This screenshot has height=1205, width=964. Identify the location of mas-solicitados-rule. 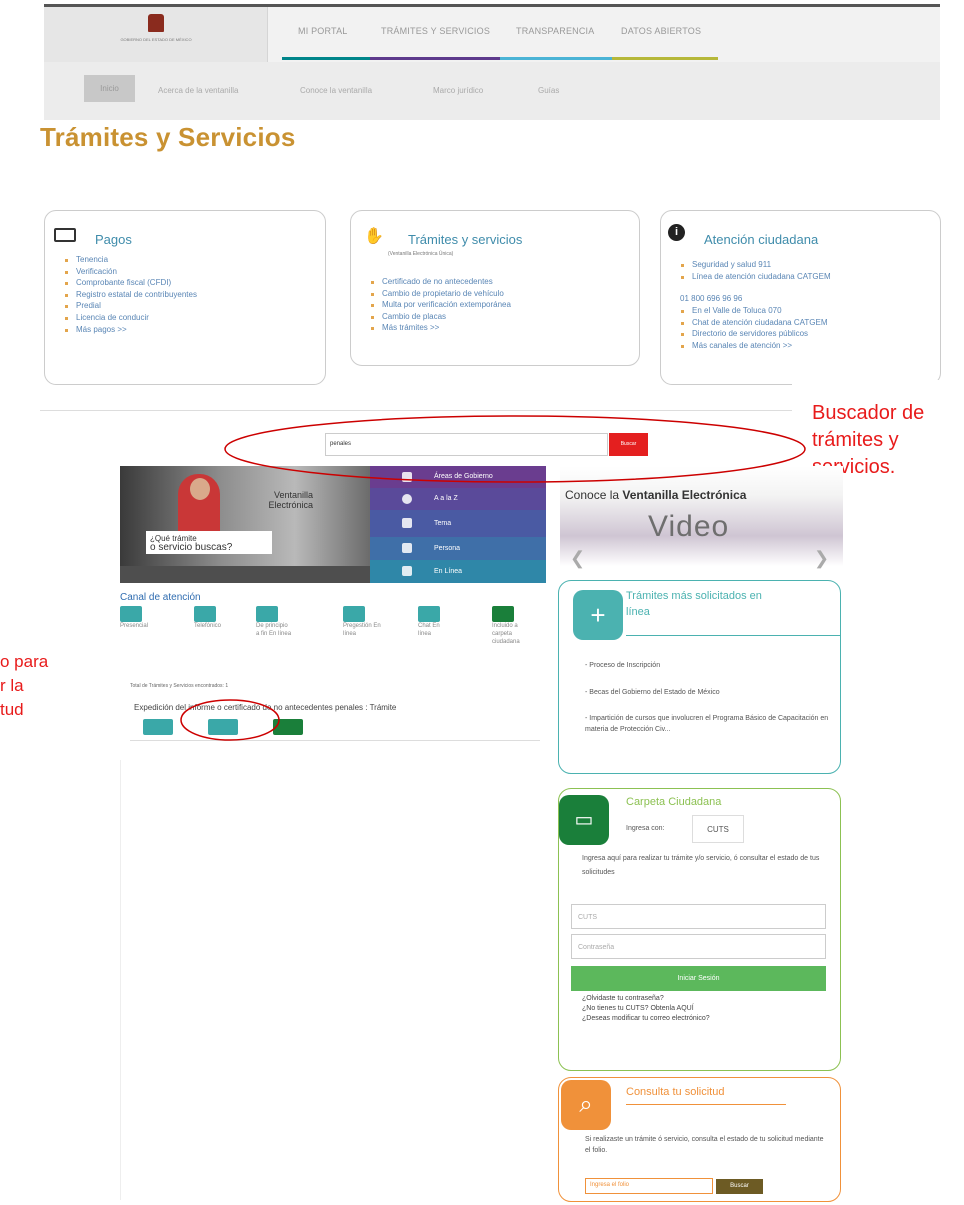
(733, 635).